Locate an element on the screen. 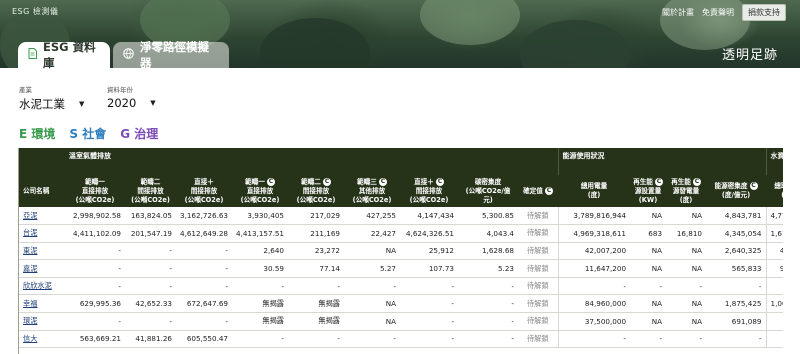  year-select: 資料年份 2020 ▼ is located at coordinates (131, 97).